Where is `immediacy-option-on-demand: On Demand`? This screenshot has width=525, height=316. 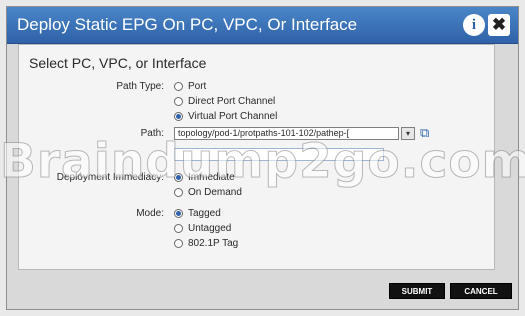
immediacy-option-on-demand: On Demand is located at coordinates (208, 192).